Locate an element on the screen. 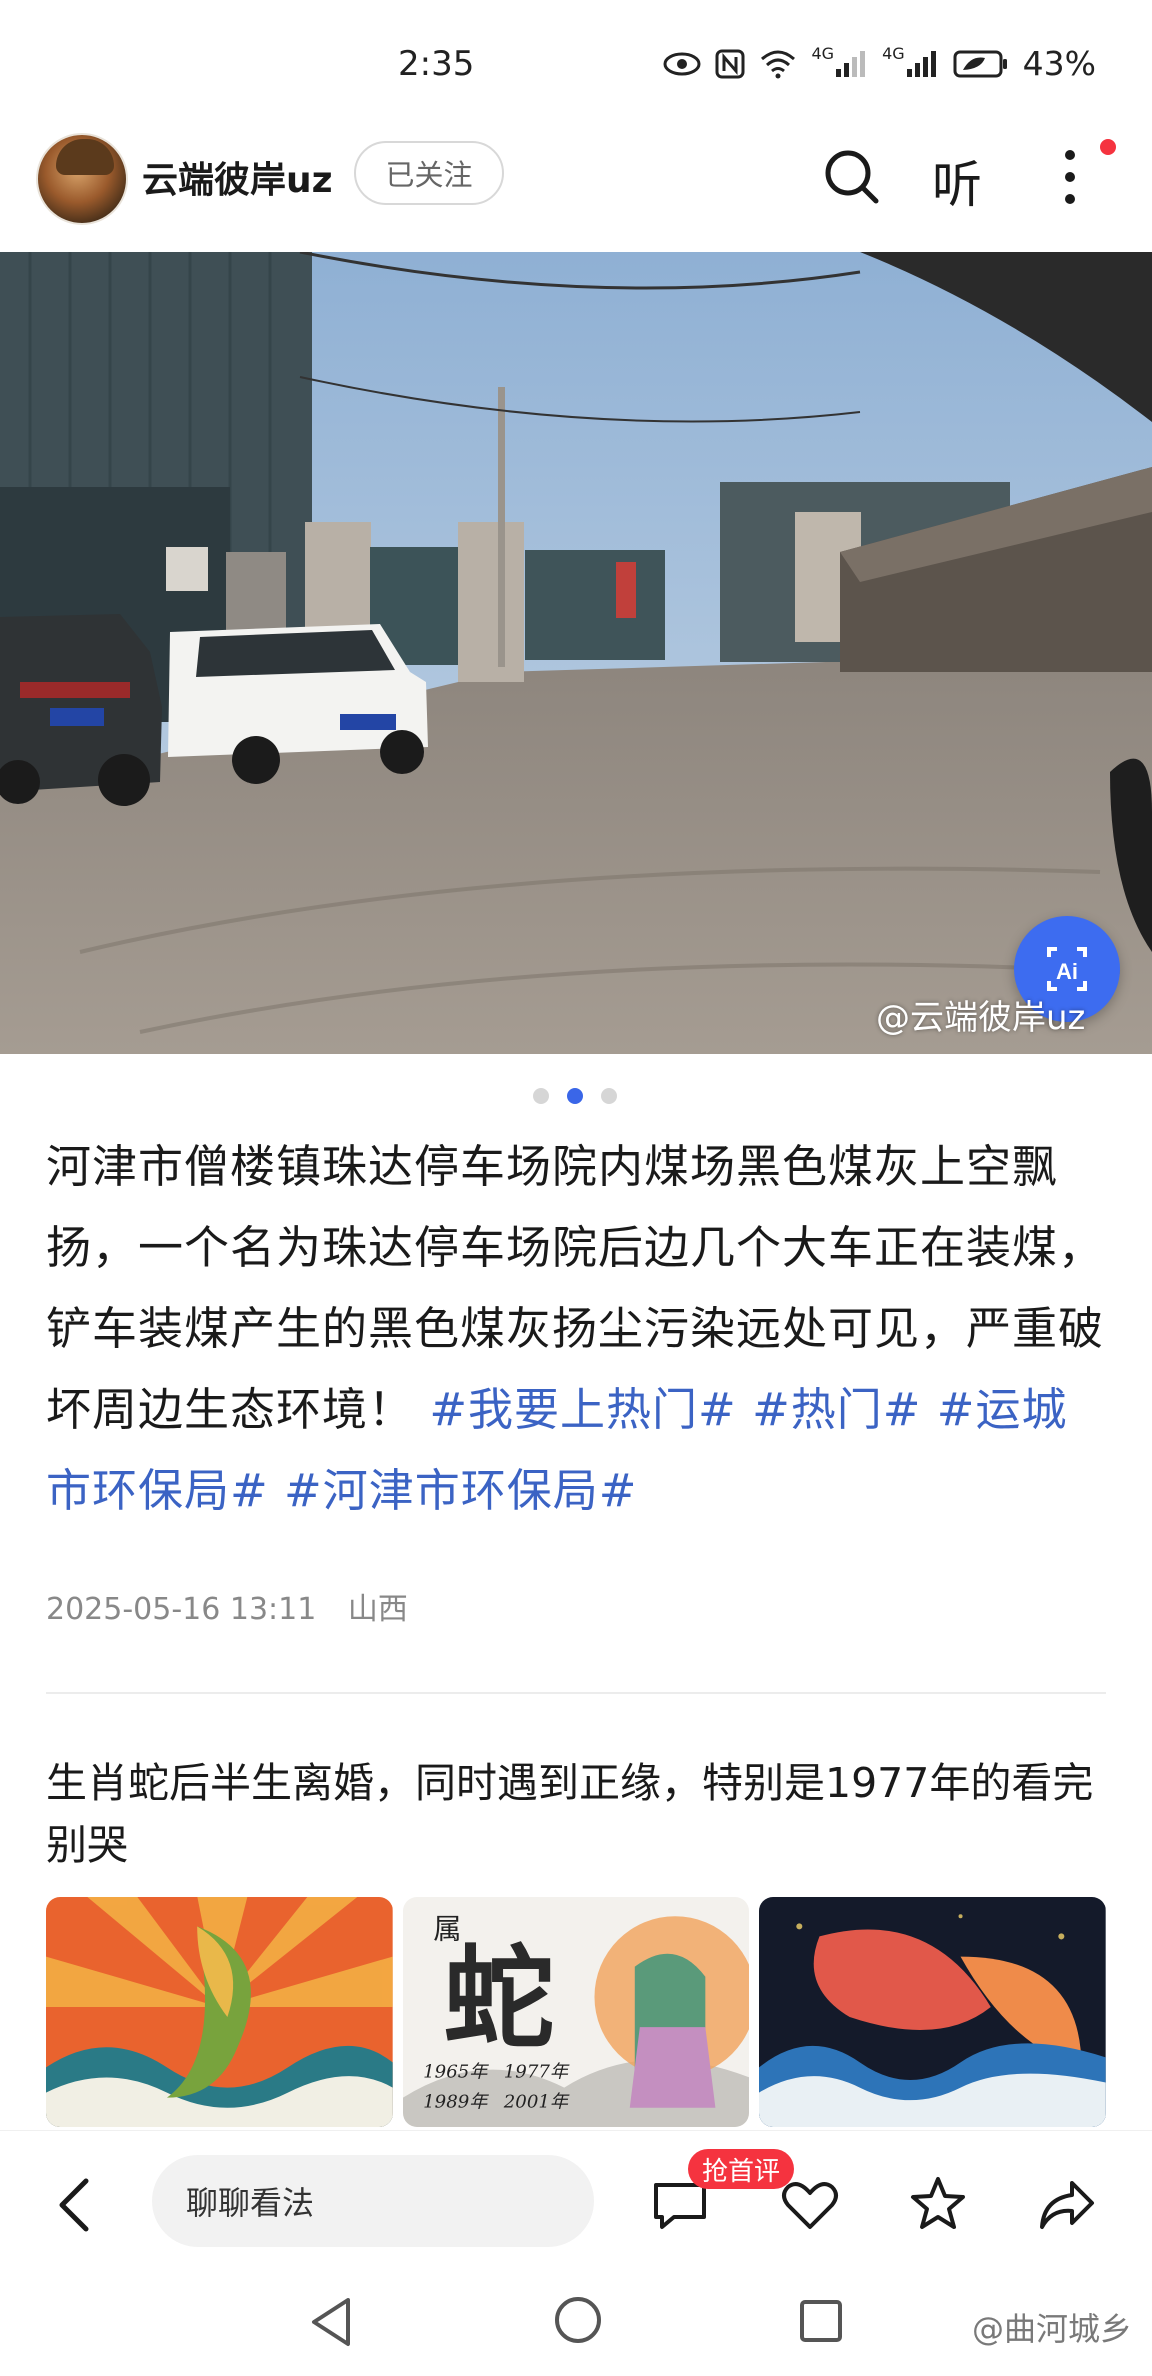 Image resolution: width=1152 pixels, height=2376 pixels. ai-icon: Ai is located at coordinates (1067, 969).